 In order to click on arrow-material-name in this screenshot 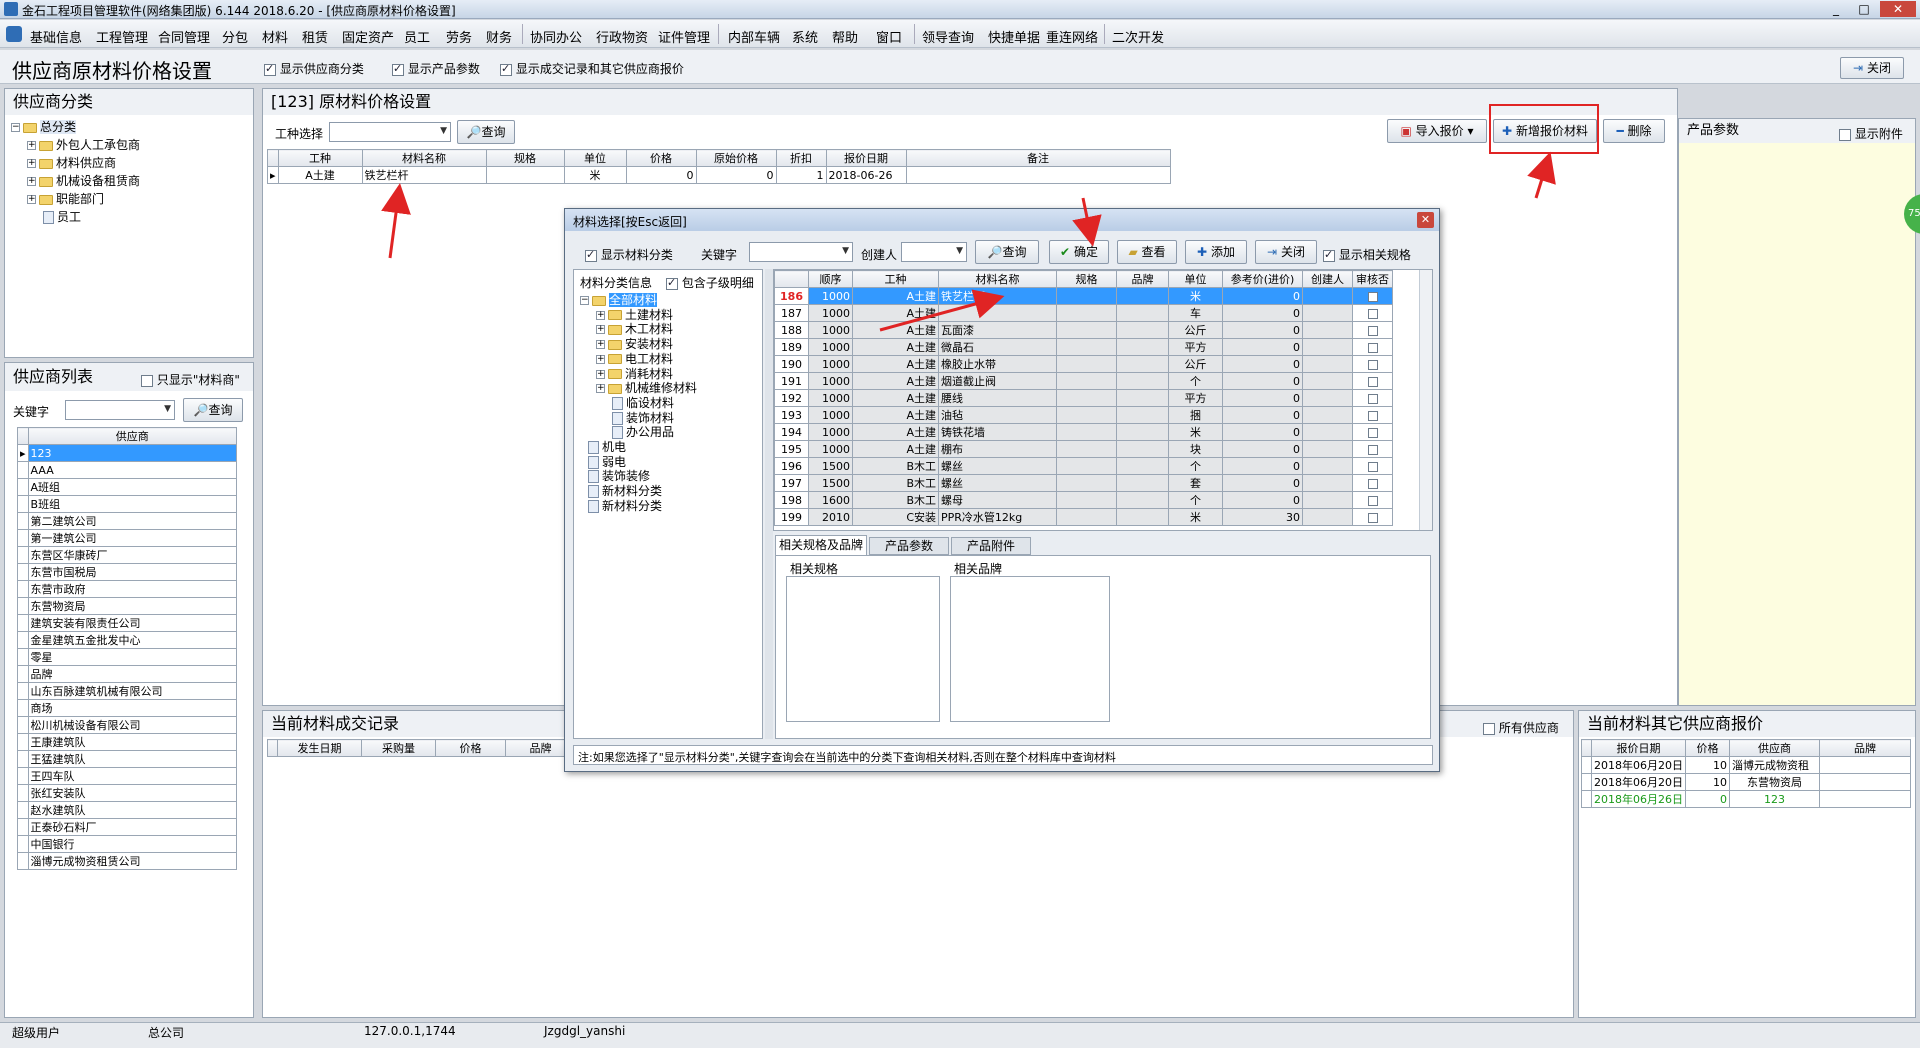, I will do `click(396, 221)`.